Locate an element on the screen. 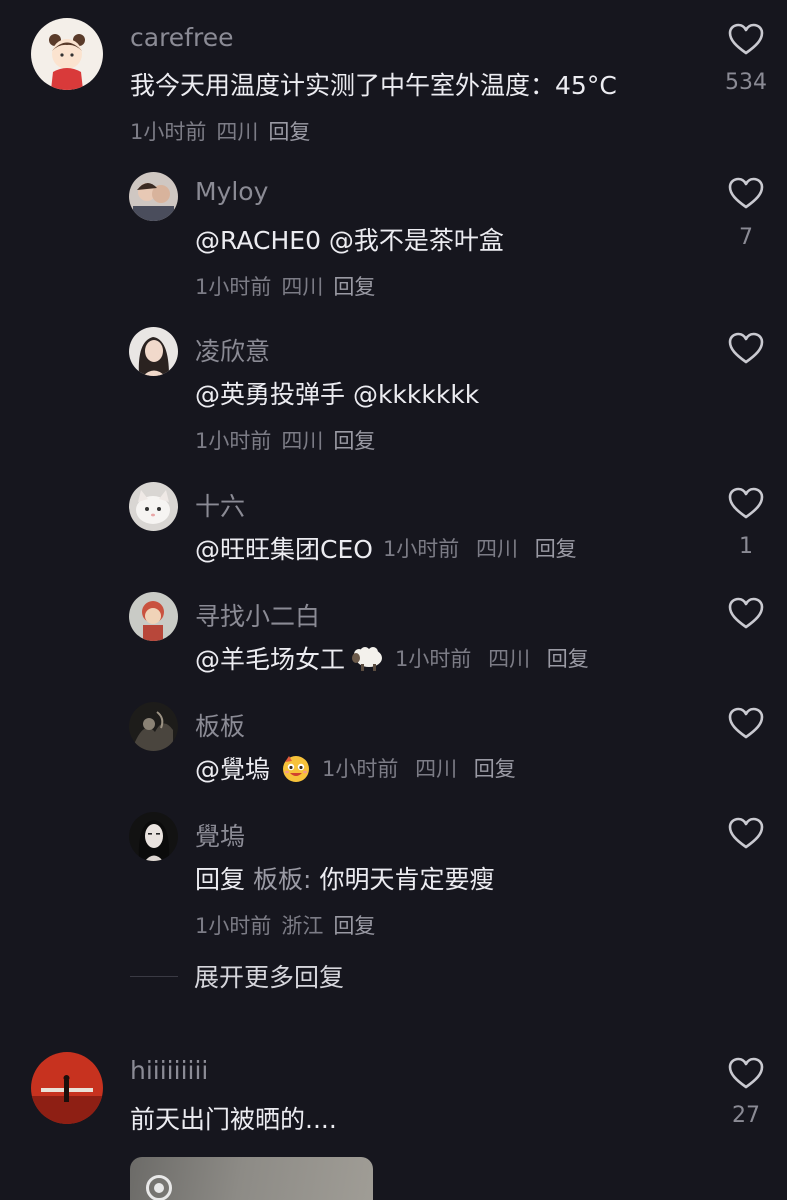 This screenshot has width=787, height=1200. reply-meta: 1小时前 浙江 回复 is located at coordinates (285, 925).